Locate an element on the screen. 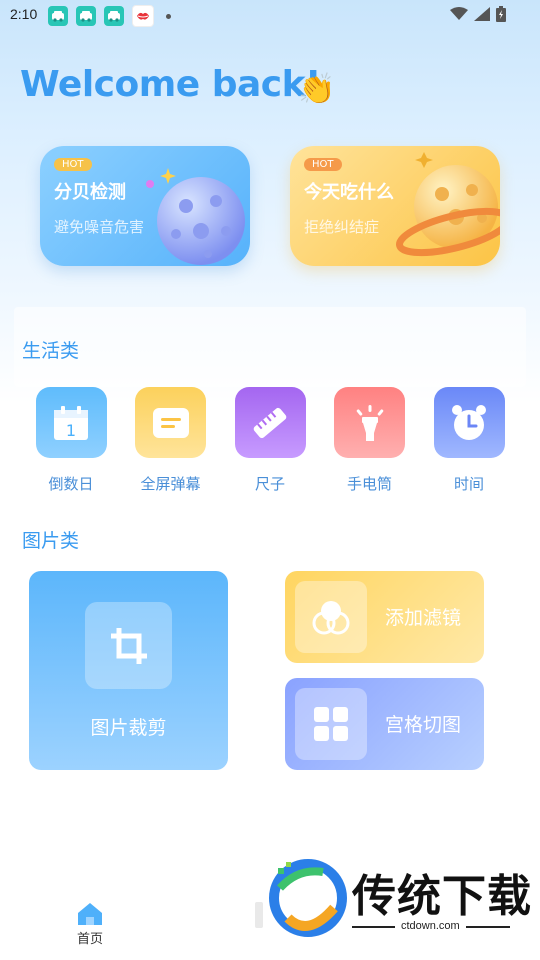 This screenshot has height=960, width=540. nav-home: 首页 is located at coordinates (90, 924).